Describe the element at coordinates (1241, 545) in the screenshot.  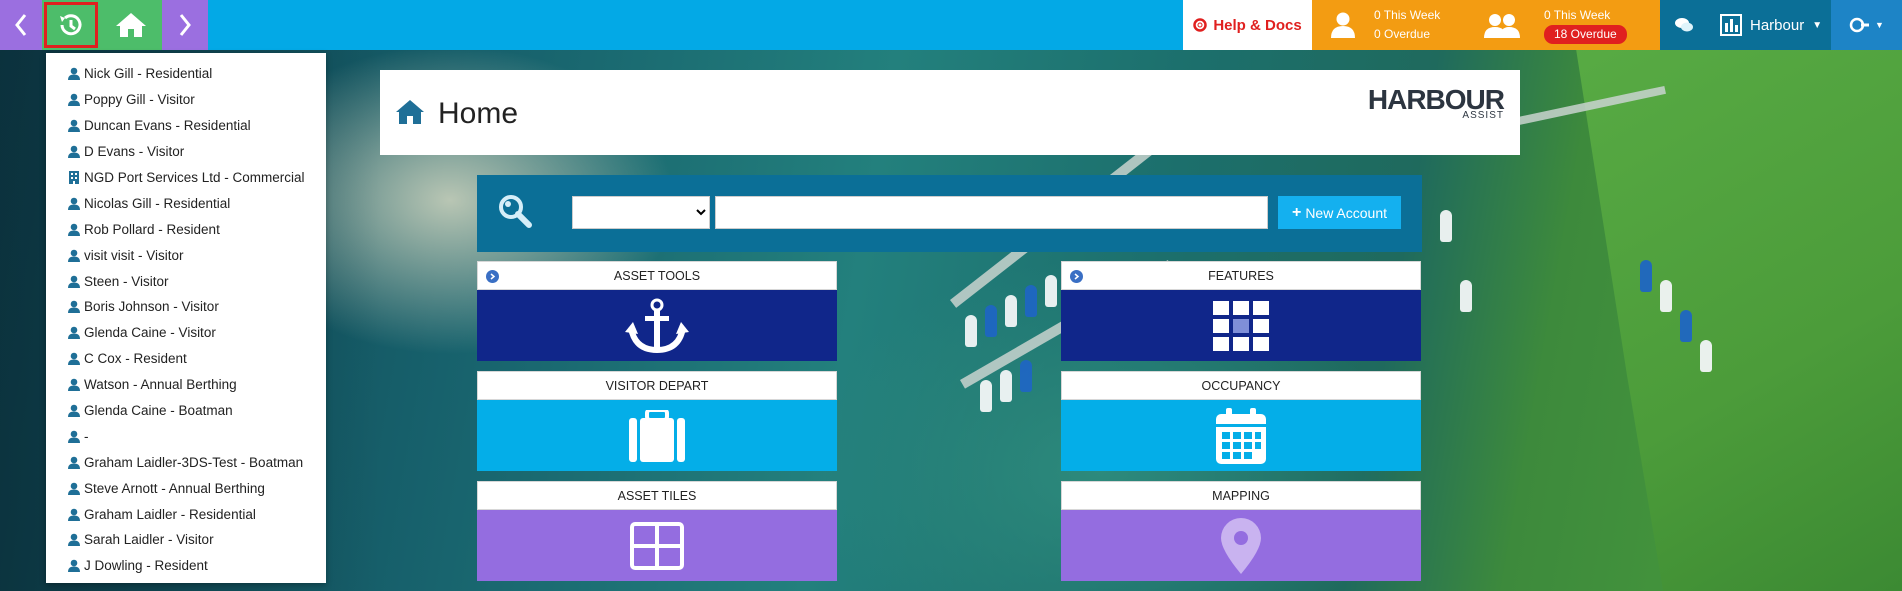
I see `map-pin-icon` at that location.